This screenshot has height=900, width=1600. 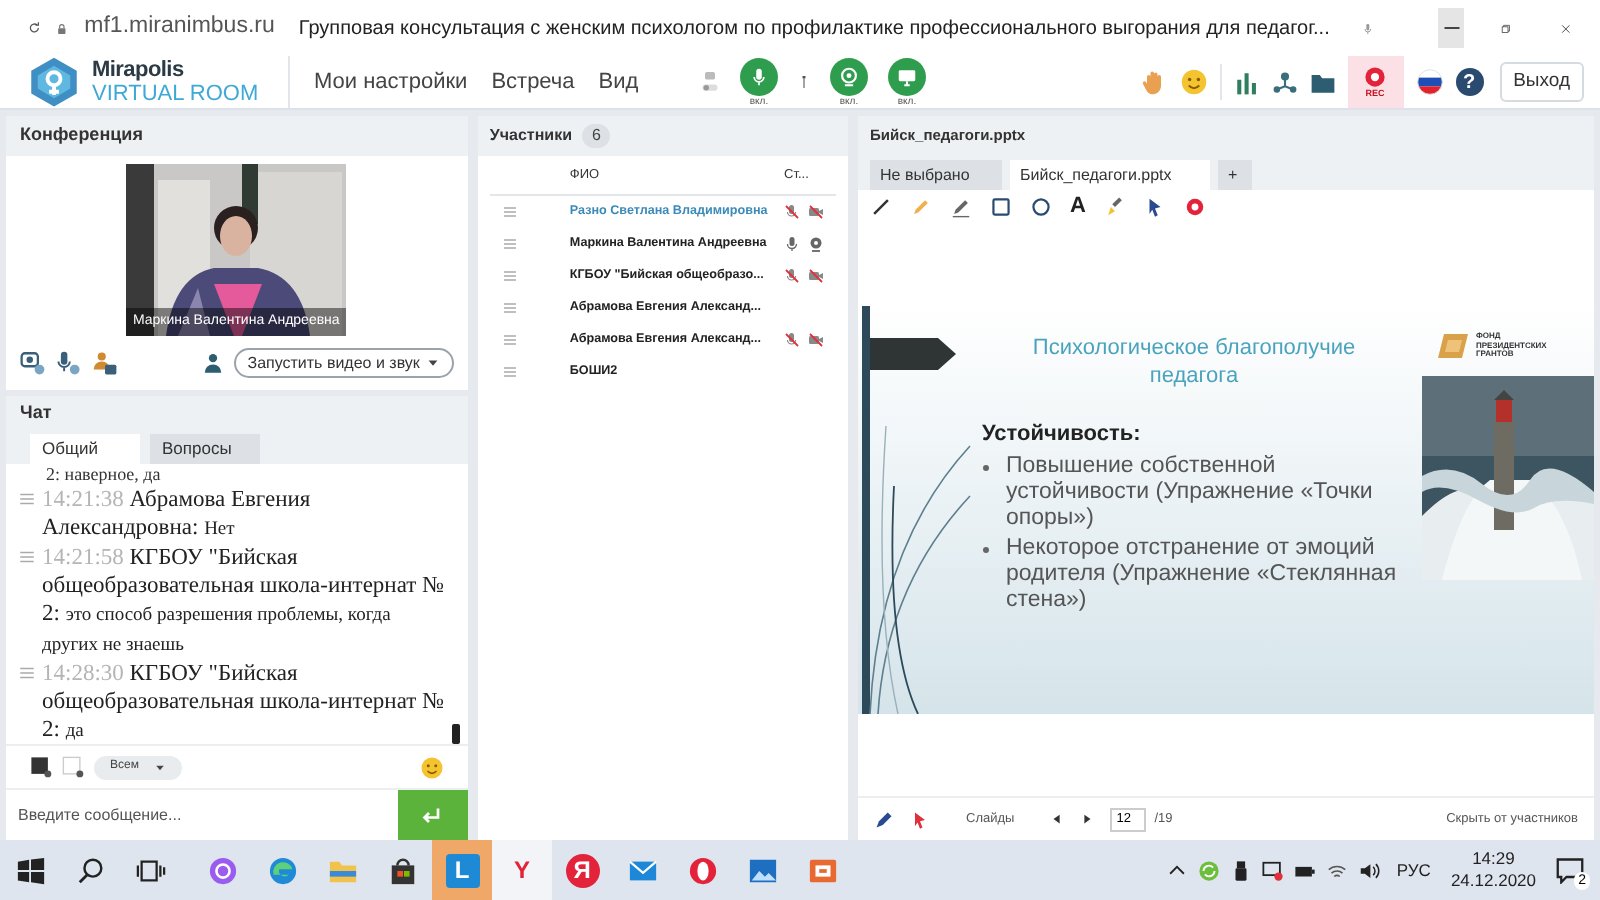 What do you see at coordinates (522, 870) in the screenshot?
I see `taskbar-button: Y` at bounding box center [522, 870].